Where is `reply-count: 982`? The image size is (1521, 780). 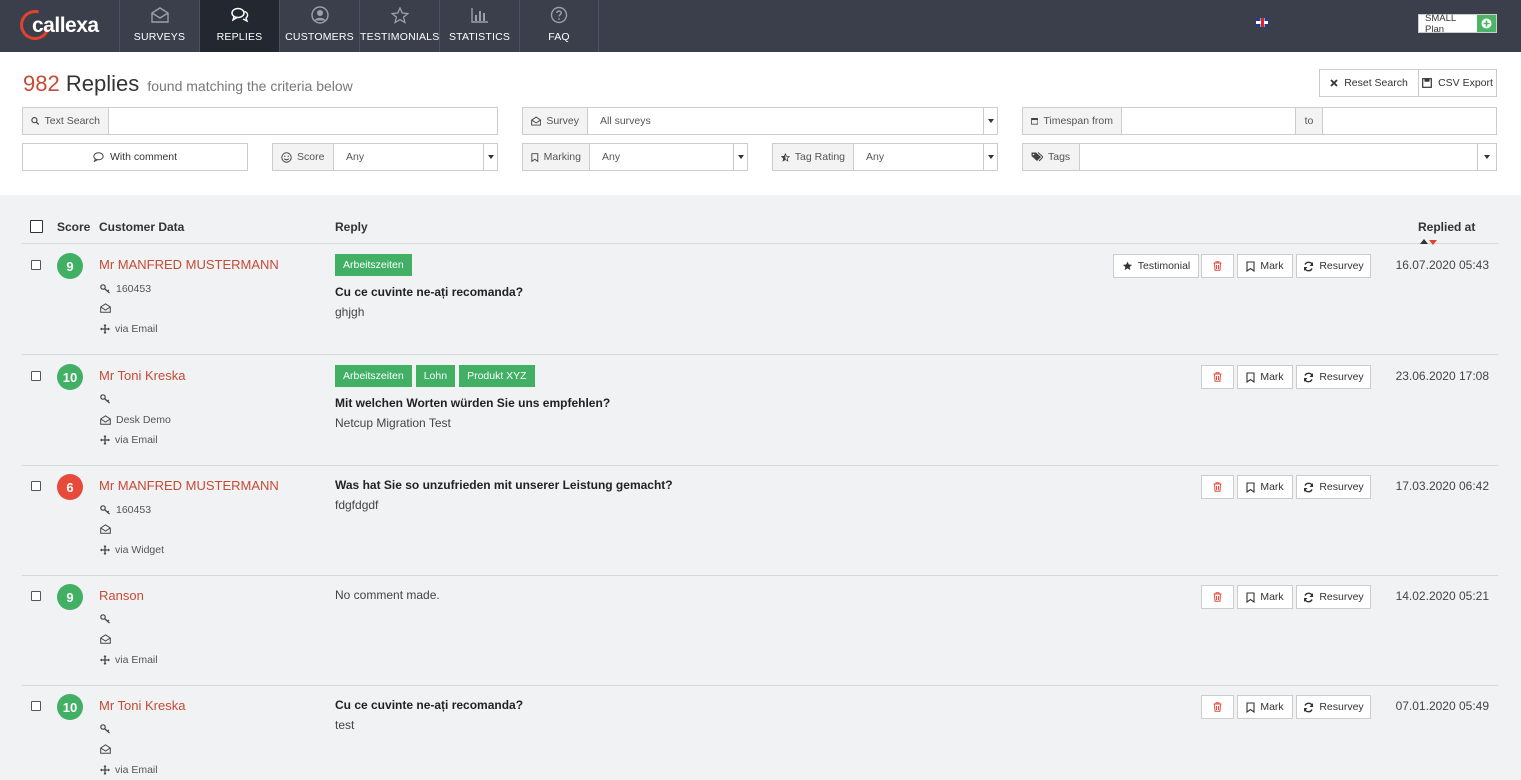 reply-count: 982 is located at coordinates (41, 83).